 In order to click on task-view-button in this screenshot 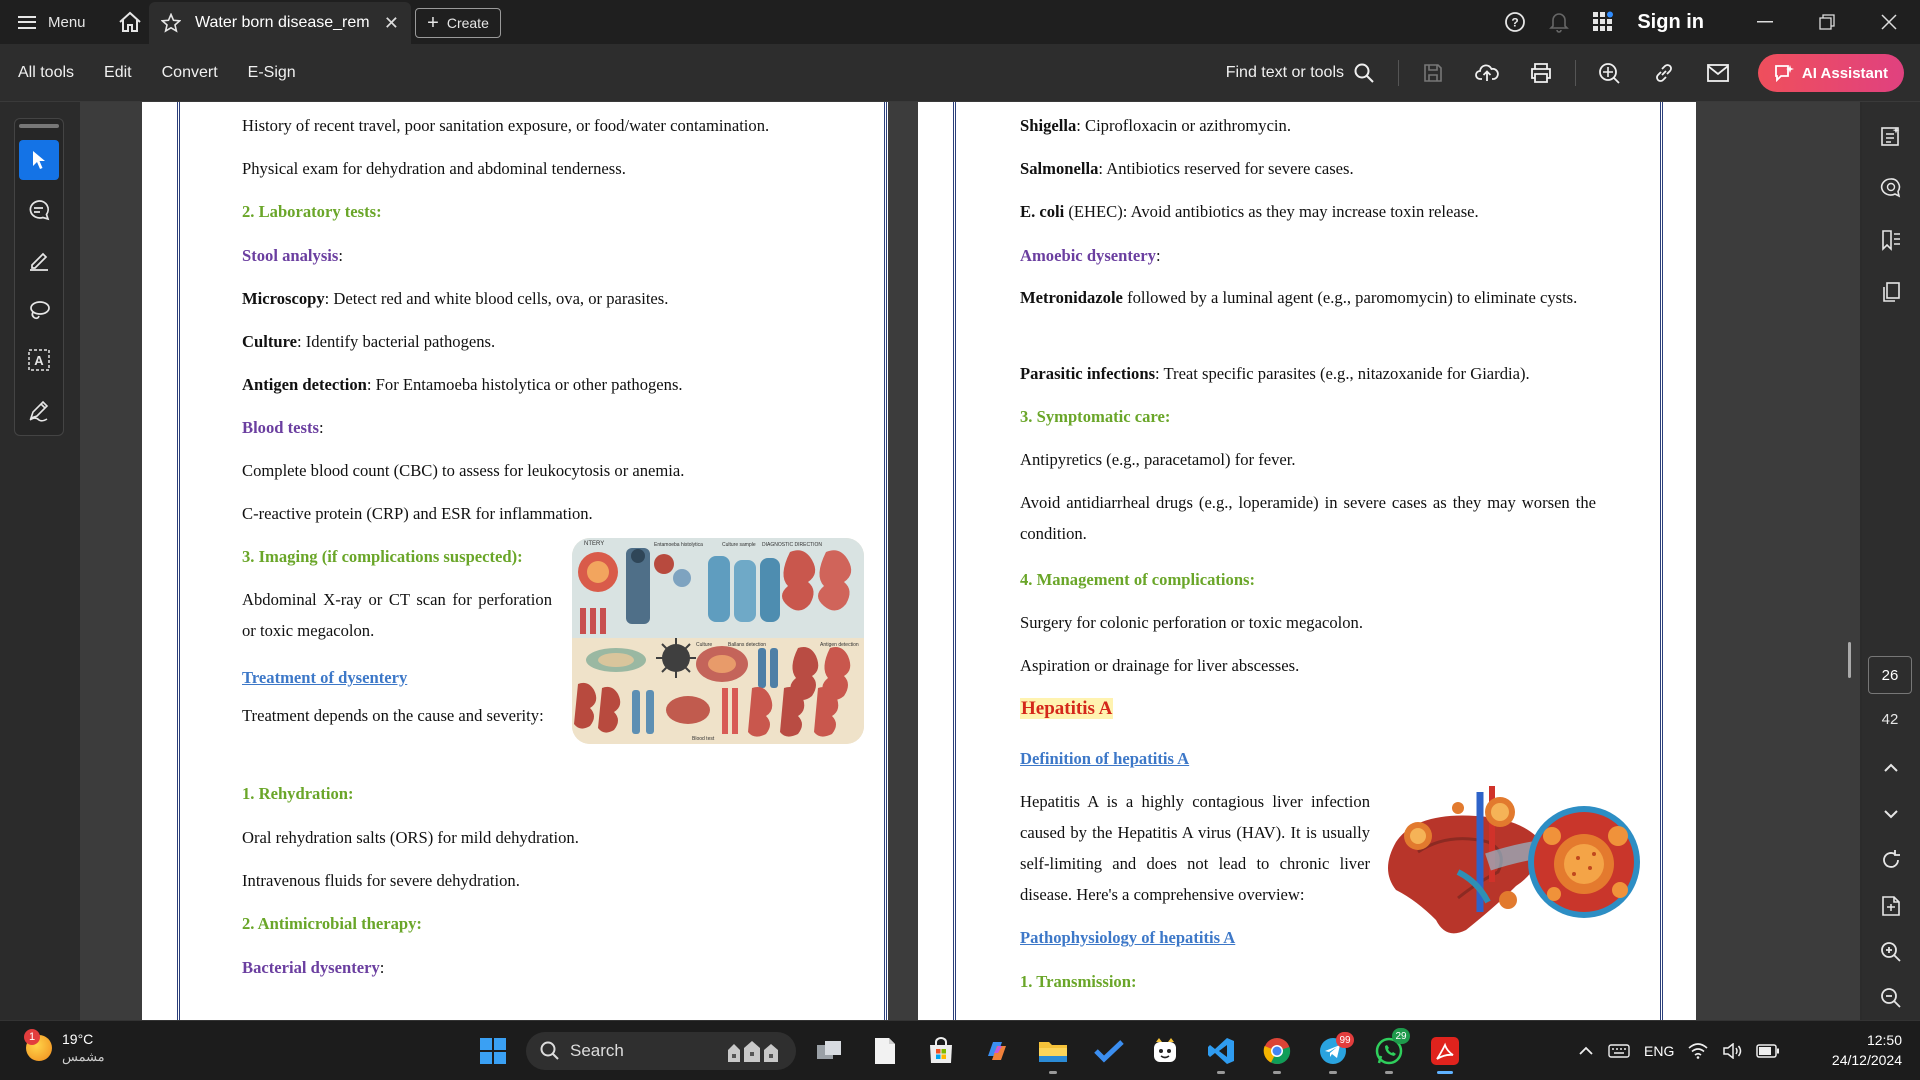, I will do `click(829, 1051)`.